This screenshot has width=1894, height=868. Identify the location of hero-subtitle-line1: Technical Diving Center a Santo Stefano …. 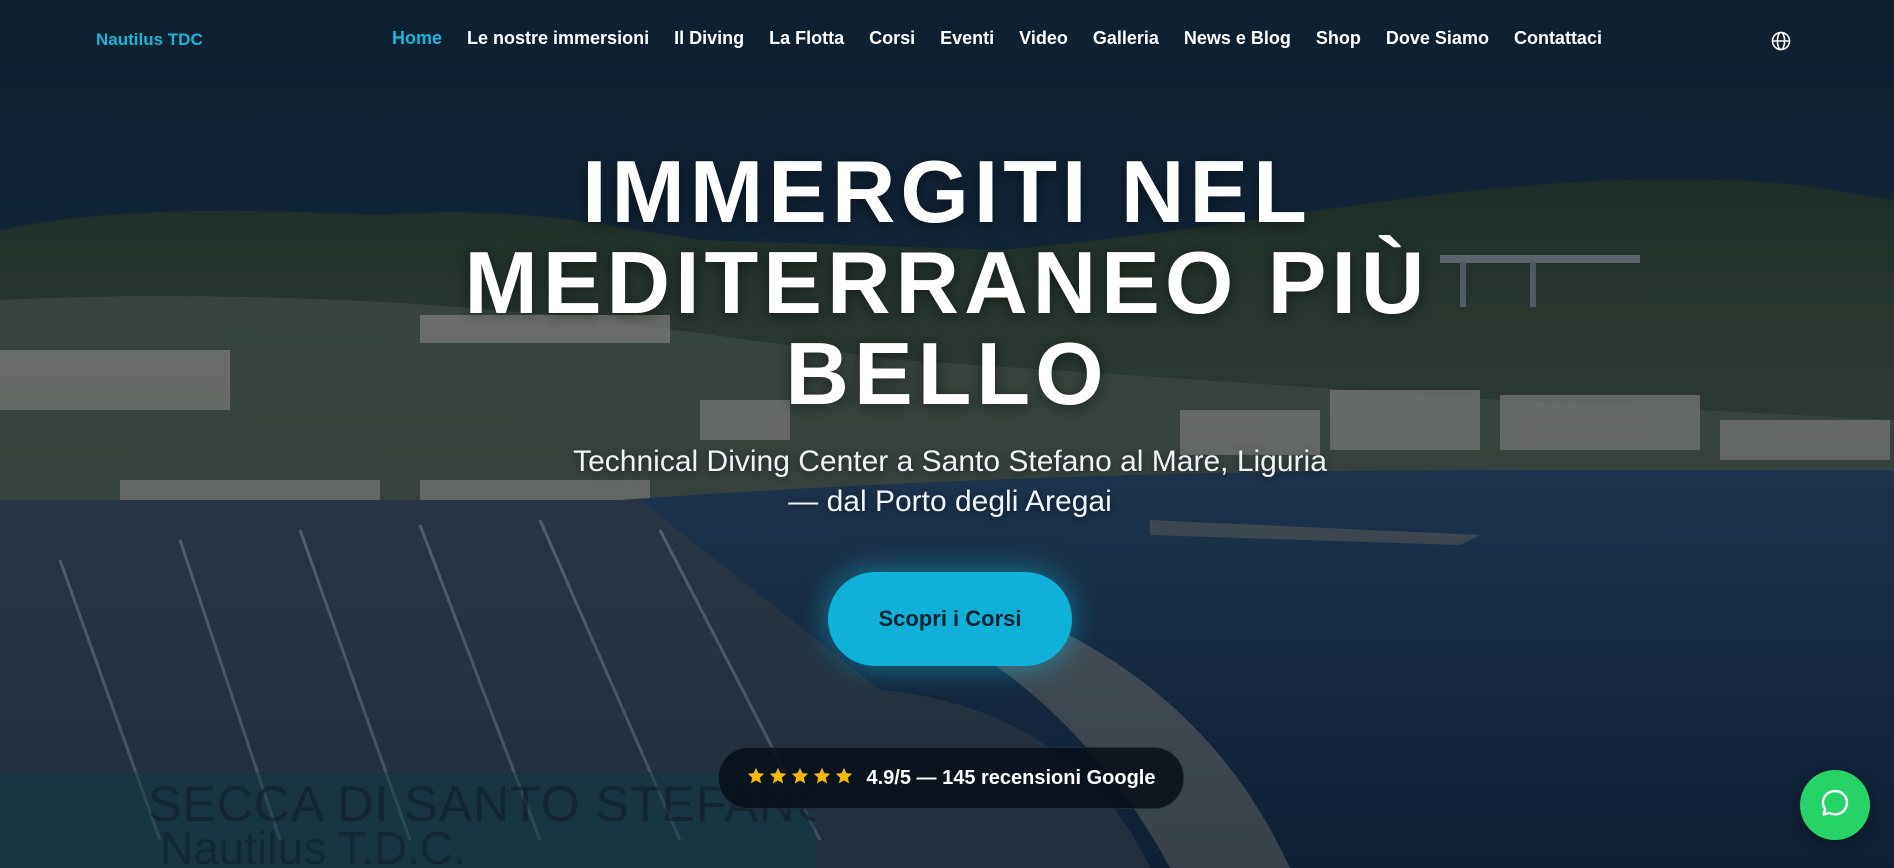
(950, 461).